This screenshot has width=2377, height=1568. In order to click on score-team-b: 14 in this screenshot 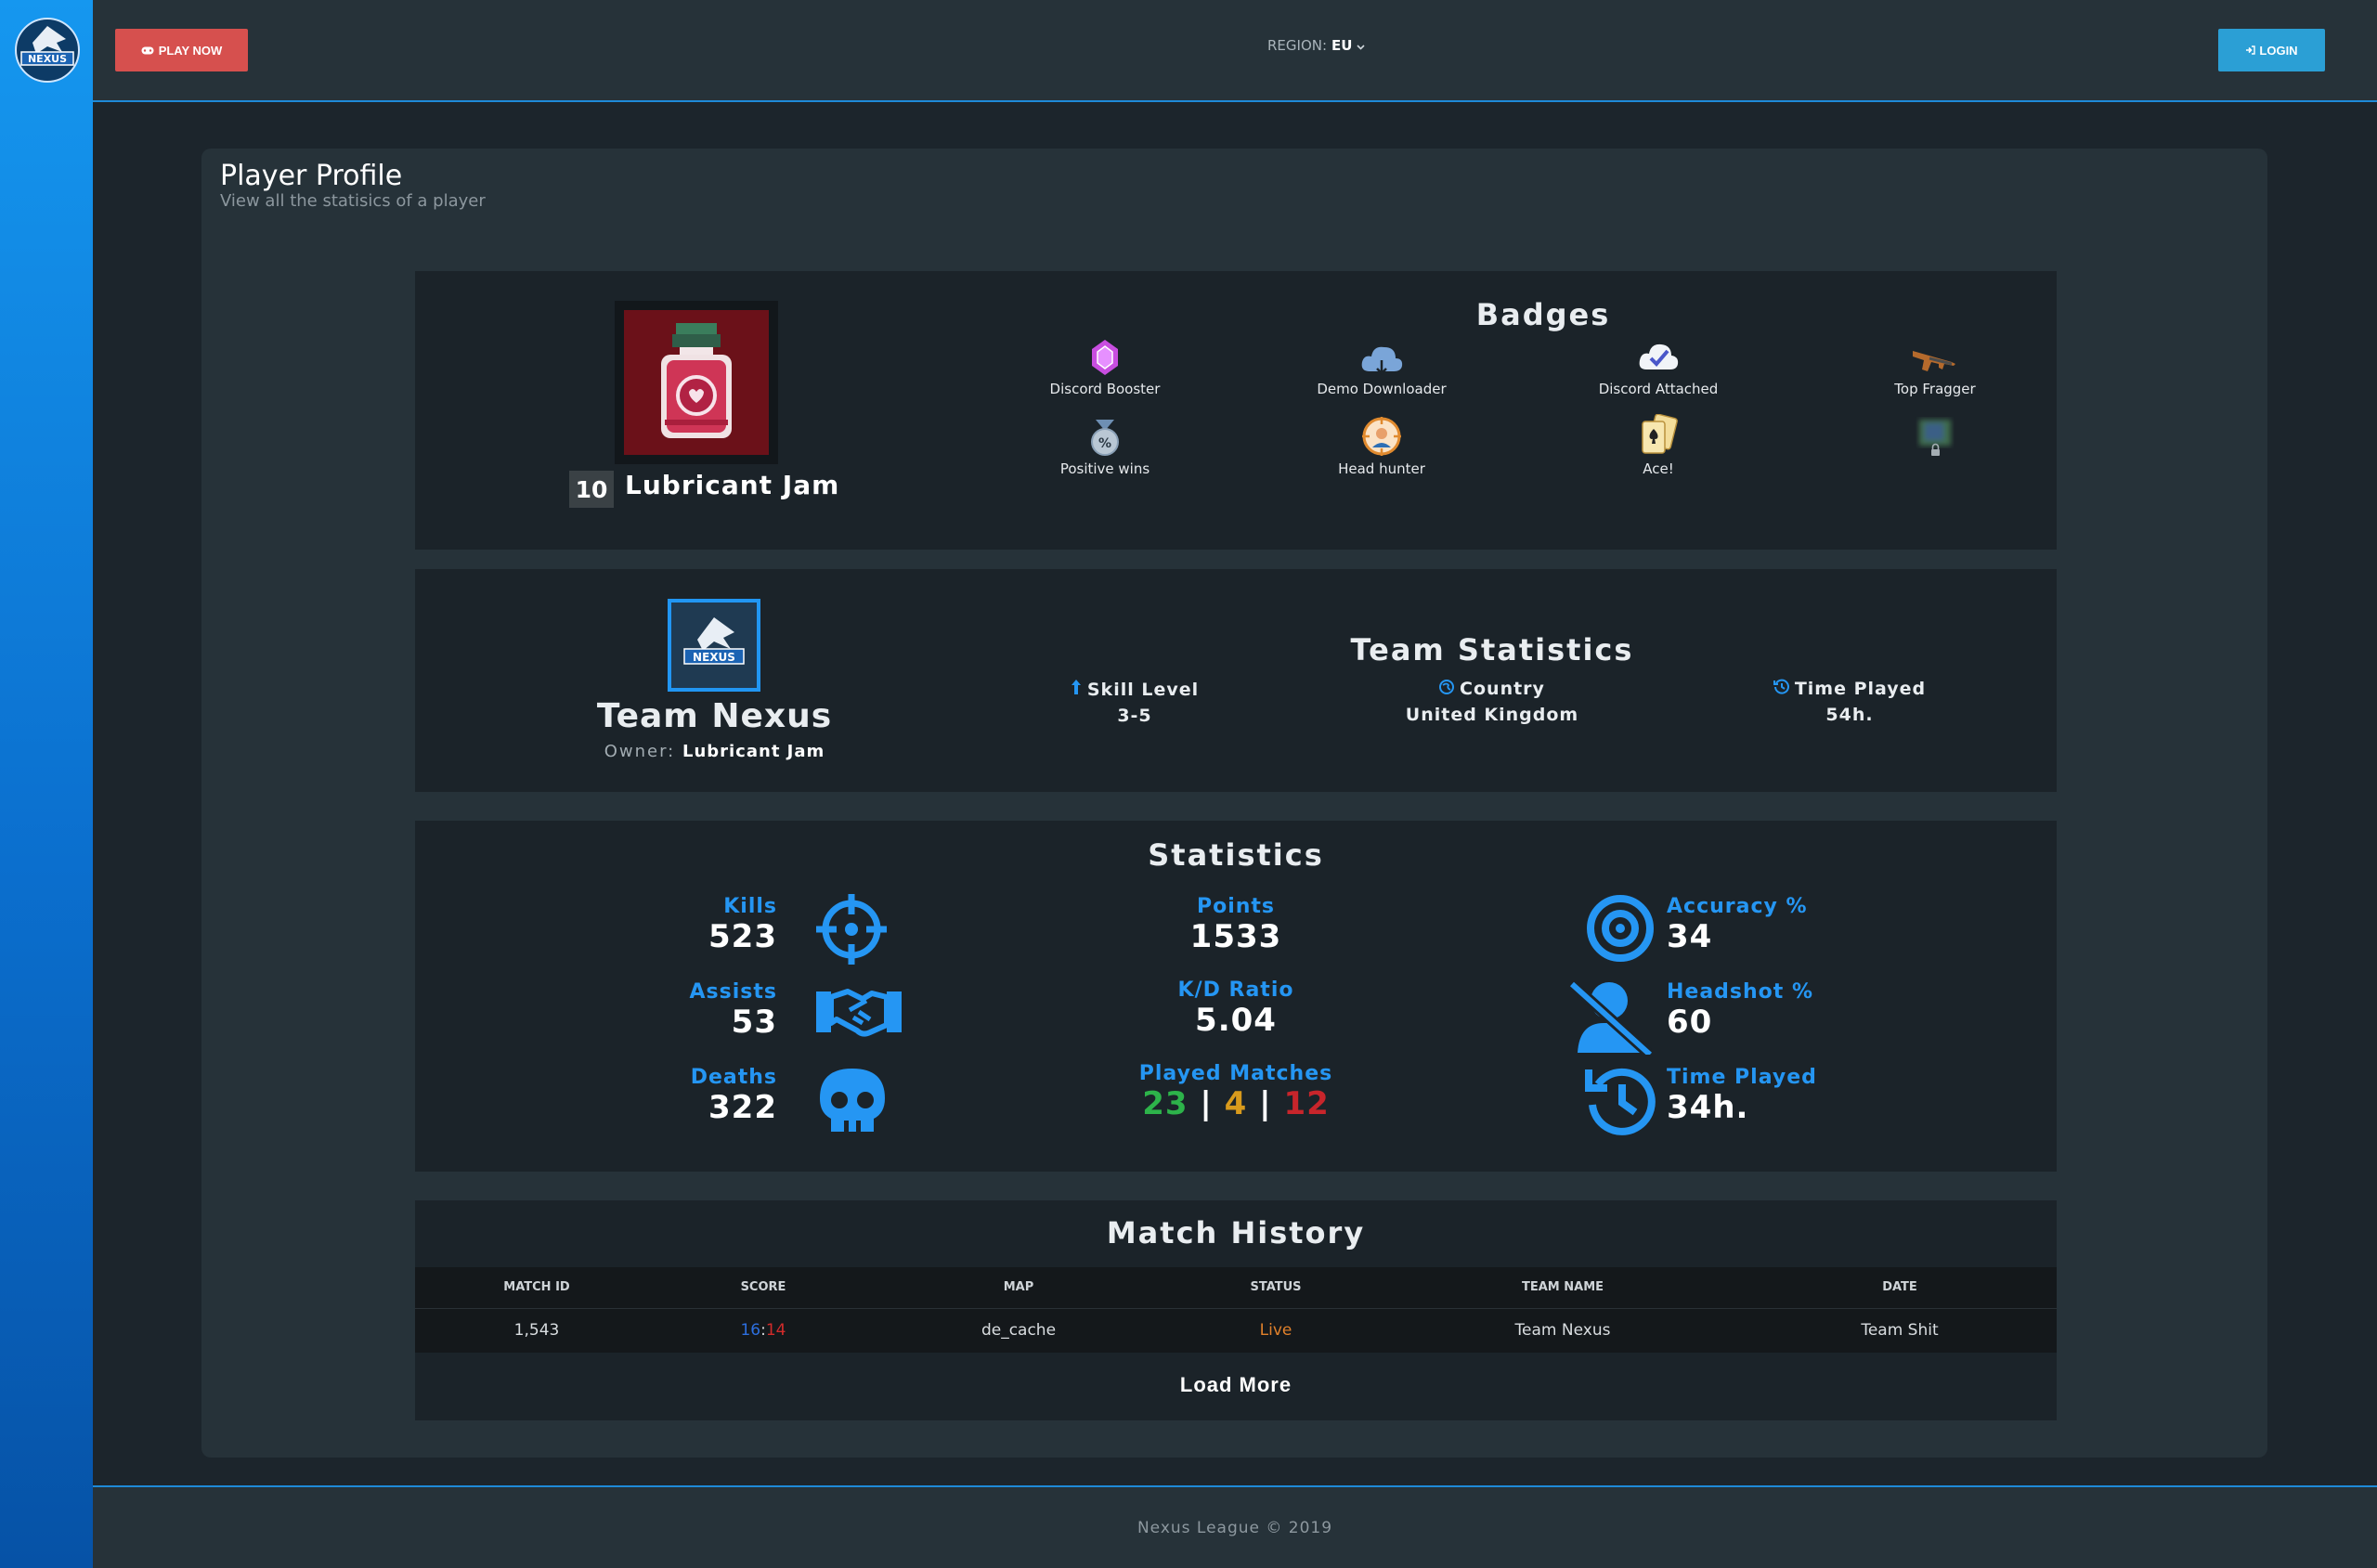, I will do `click(775, 1331)`.